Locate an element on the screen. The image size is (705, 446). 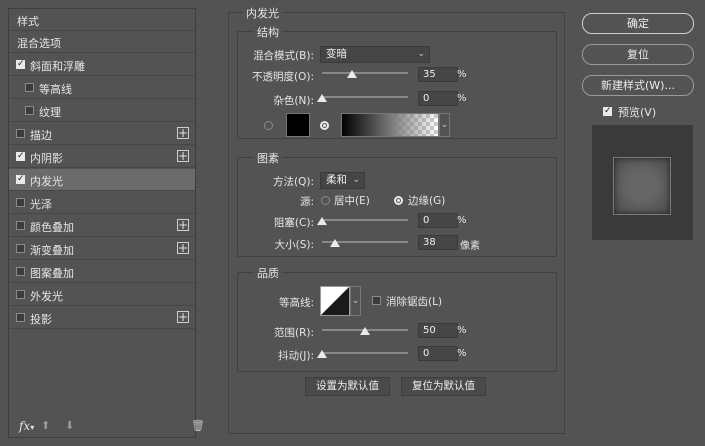
jitter-input: 0 is located at coordinates (438, 353).